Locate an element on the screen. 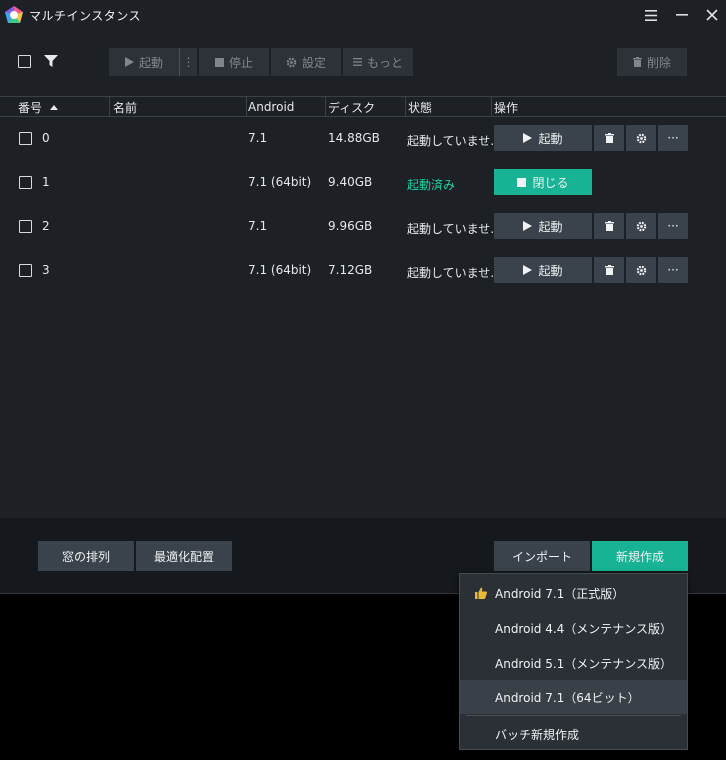 Image resolution: width=726 pixels, height=760 pixels. toolbar-delete-label: 削除 is located at coordinates (658, 62).